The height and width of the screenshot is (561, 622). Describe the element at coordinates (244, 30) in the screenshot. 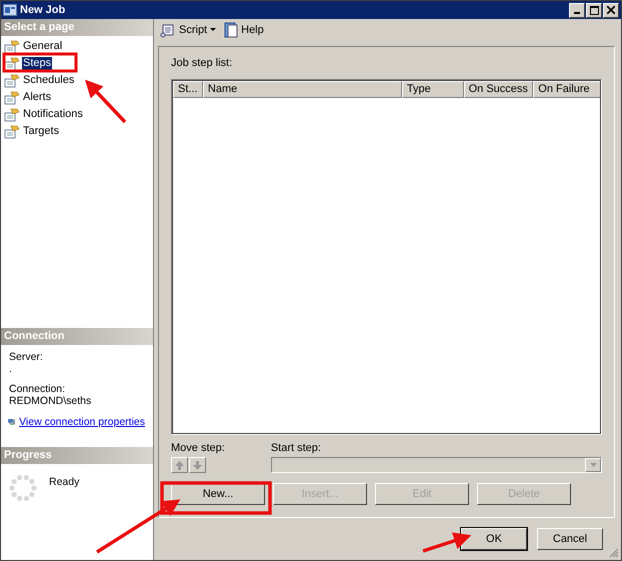

I see `help-button: Help` at that location.